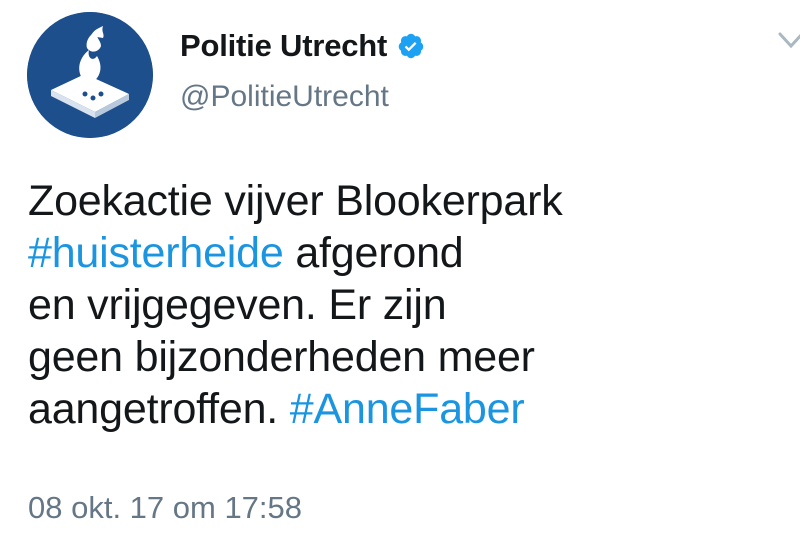 The image size is (800, 534). What do you see at coordinates (283, 46) in the screenshot?
I see `author-display-name: Politie Utrecht` at bounding box center [283, 46].